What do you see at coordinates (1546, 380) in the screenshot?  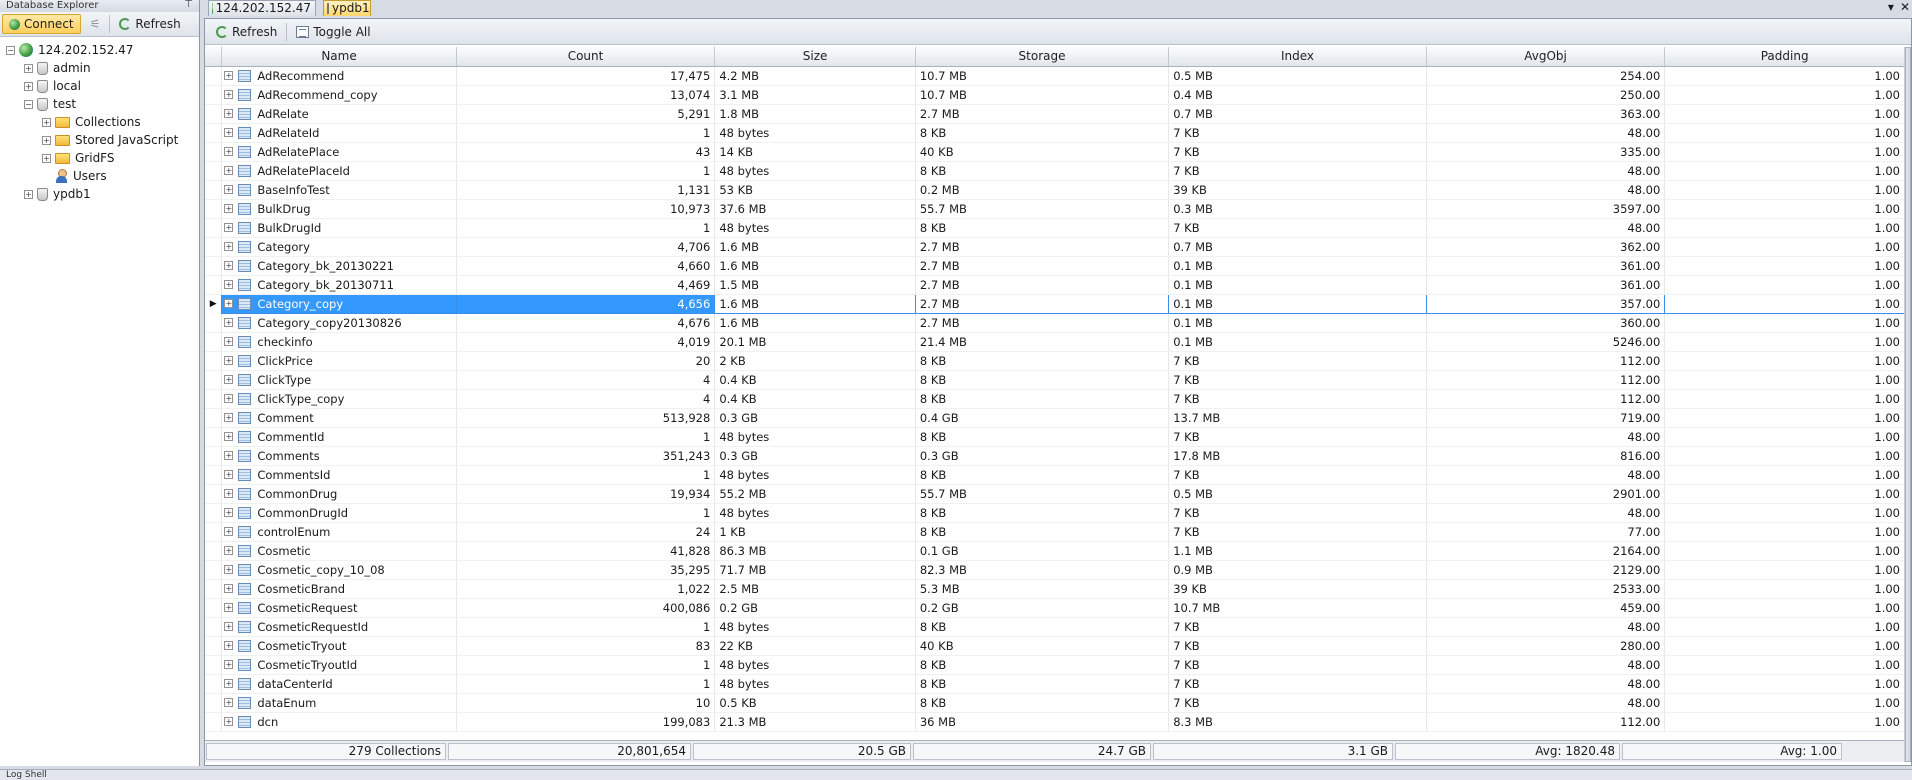 I see `cell-avgobj: 112.00` at bounding box center [1546, 380].